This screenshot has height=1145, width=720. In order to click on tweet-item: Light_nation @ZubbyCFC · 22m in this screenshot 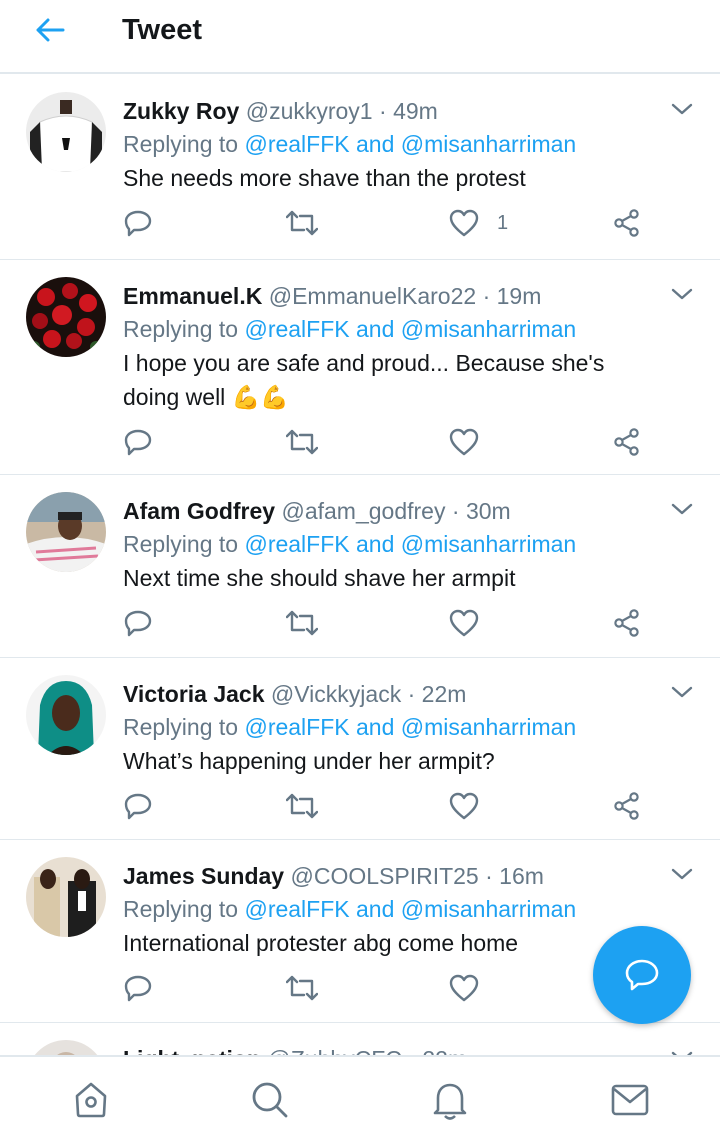, I will do `click(360, 1039)`.